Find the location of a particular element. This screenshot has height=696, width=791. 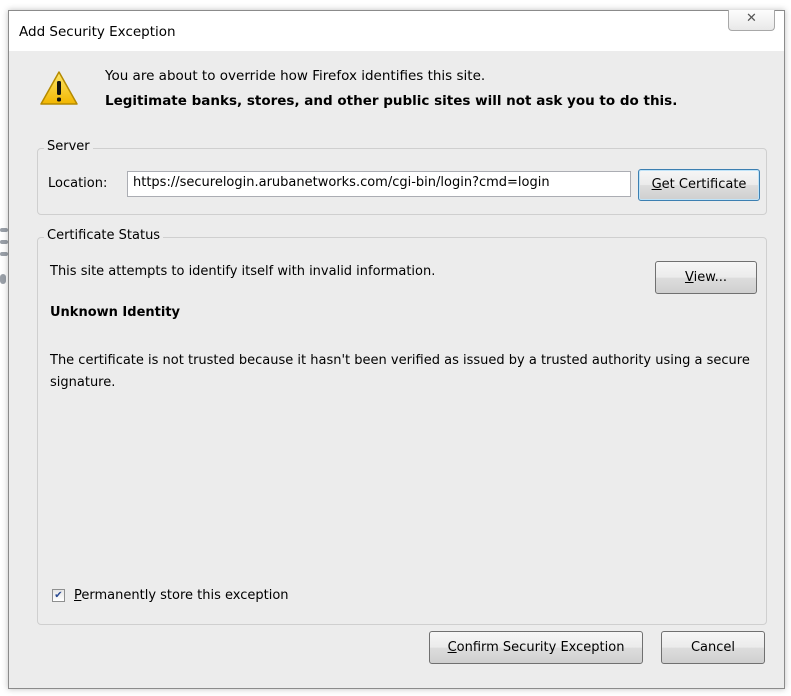

close-icon: ✕ is located at coordinates (751, 18).